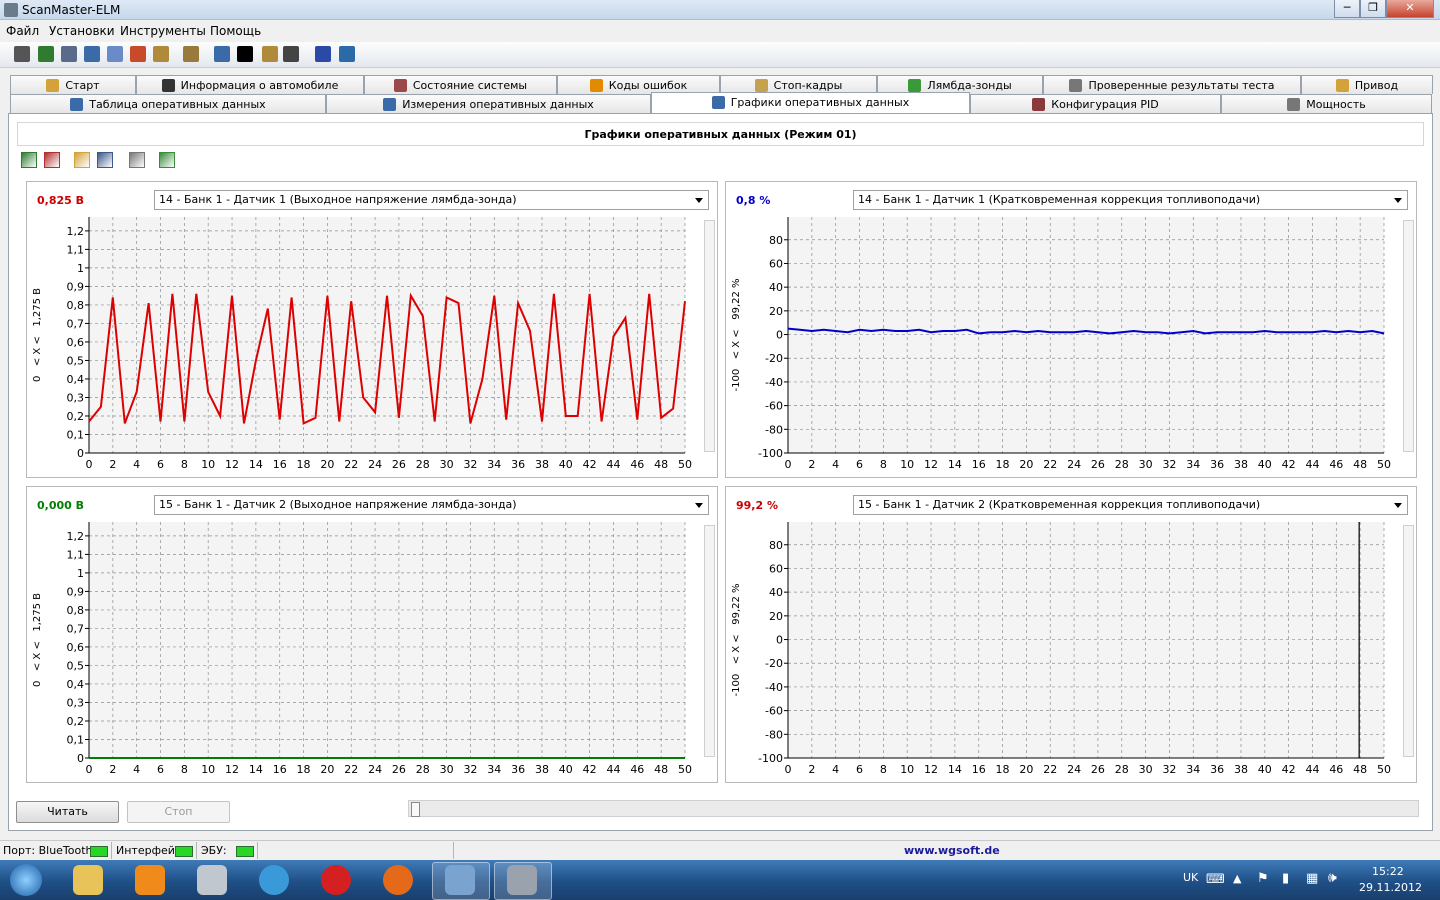 The image size is (1440, 900). I want to click on book-icon, so click(347, 54).